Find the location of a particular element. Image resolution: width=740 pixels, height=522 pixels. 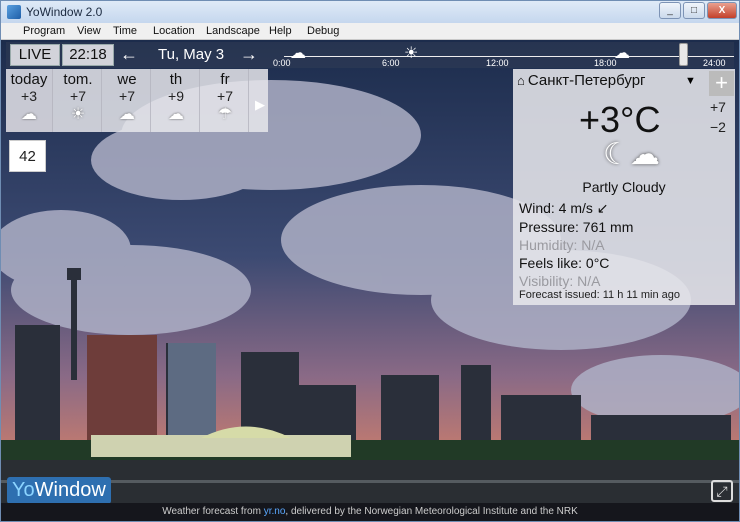

current-temperature: +3°C is located at coordinates (620, 119).